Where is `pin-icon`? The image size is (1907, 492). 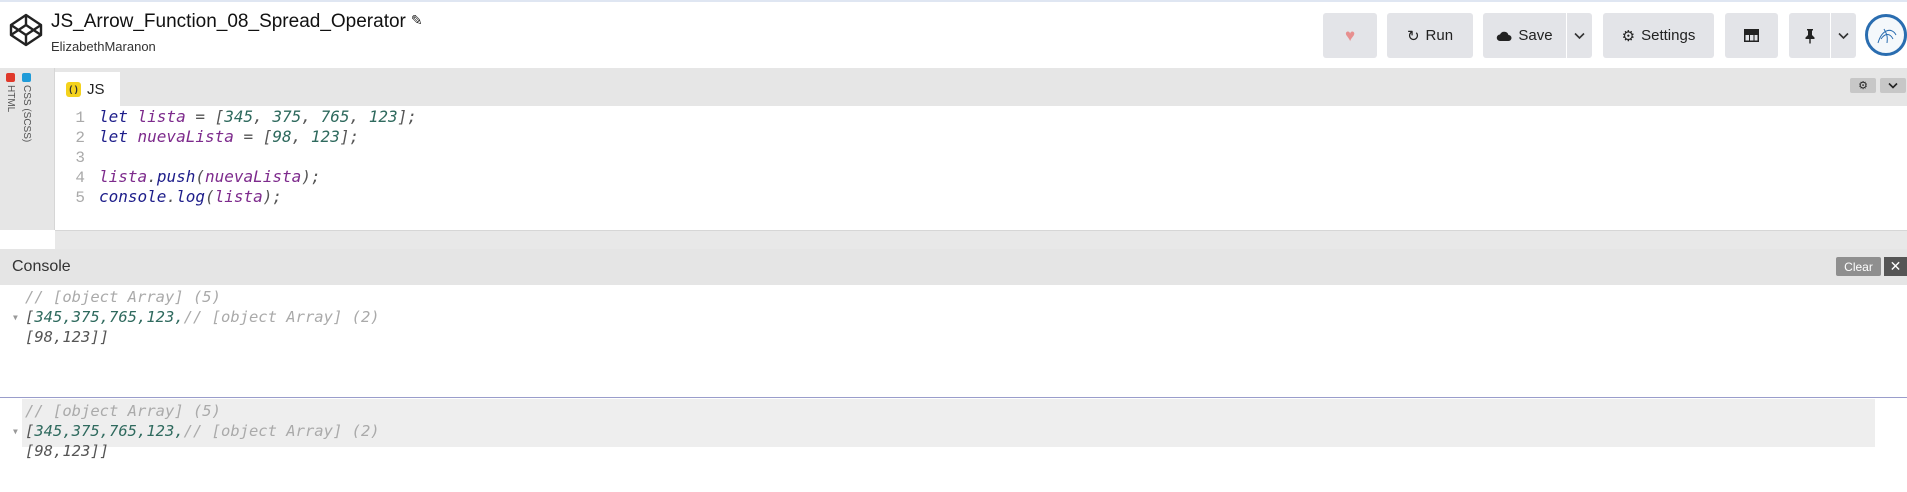
pin-icon is located at coordinates (1809, 35).